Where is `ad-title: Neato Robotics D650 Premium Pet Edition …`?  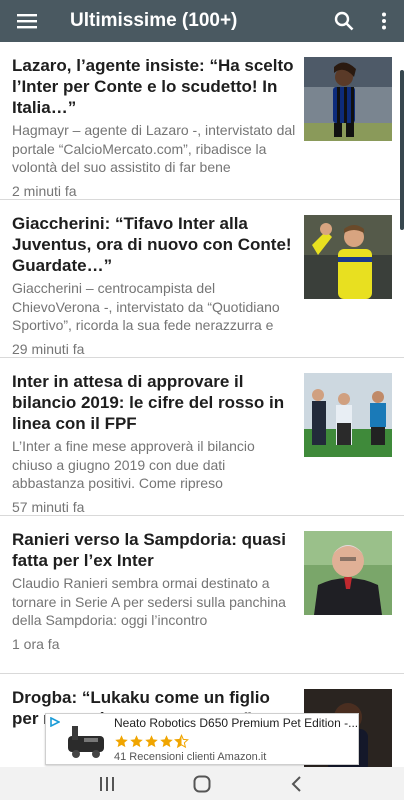 ad-title: Neato Robotics D650 Premium Pet Edition … is located at coordinates (236, 723).